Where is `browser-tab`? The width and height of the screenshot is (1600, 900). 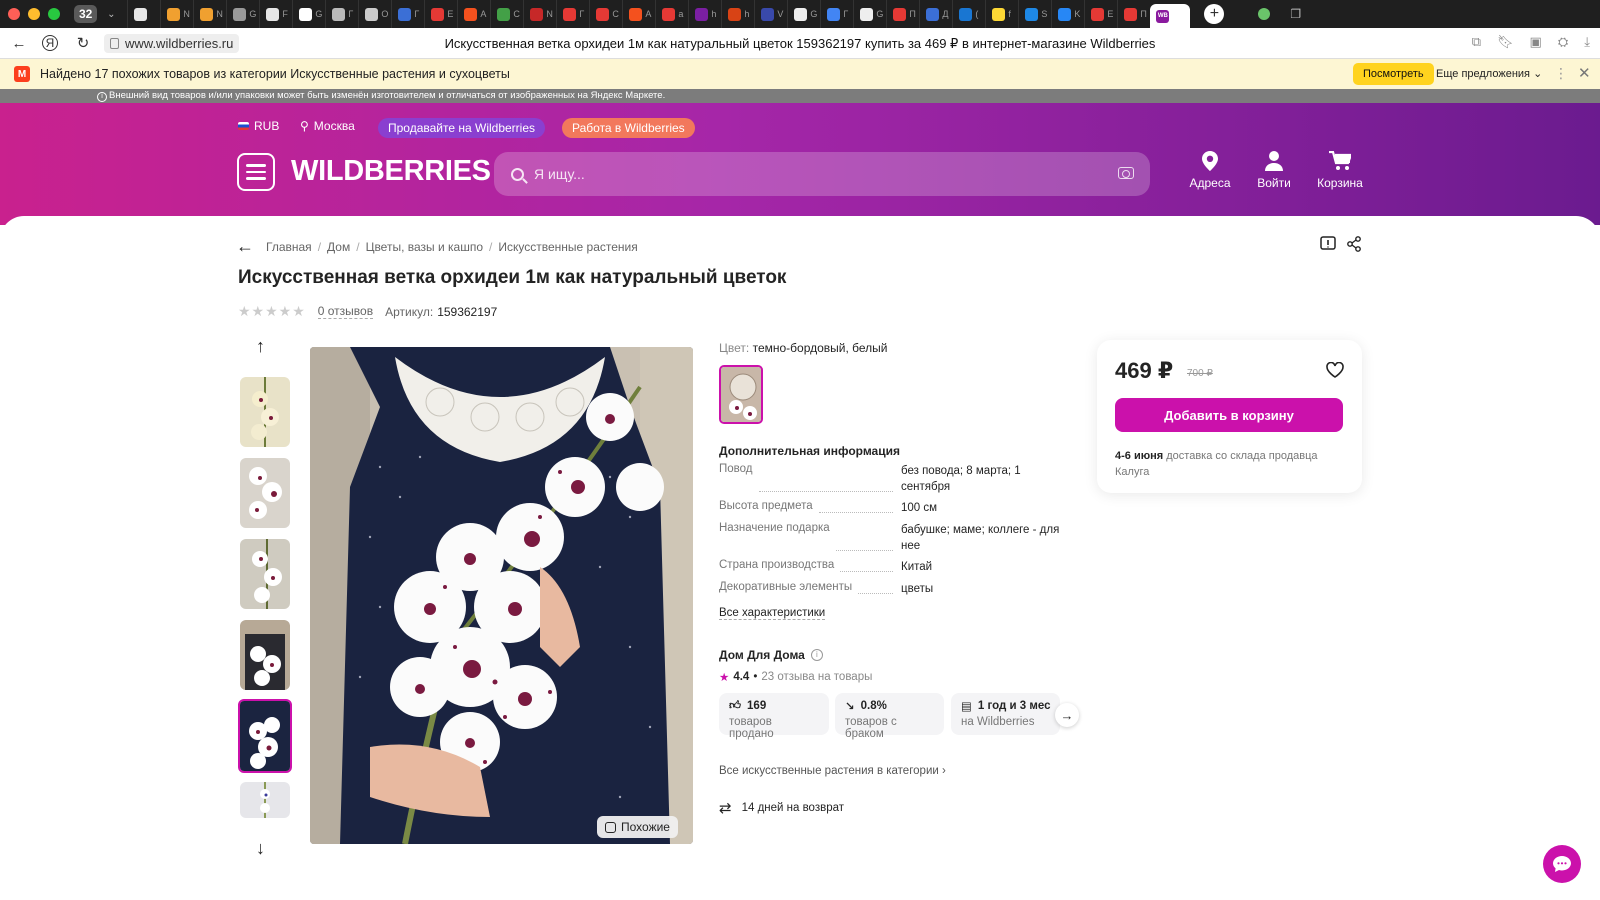
browser-tab is located at coordinates (143, 14).